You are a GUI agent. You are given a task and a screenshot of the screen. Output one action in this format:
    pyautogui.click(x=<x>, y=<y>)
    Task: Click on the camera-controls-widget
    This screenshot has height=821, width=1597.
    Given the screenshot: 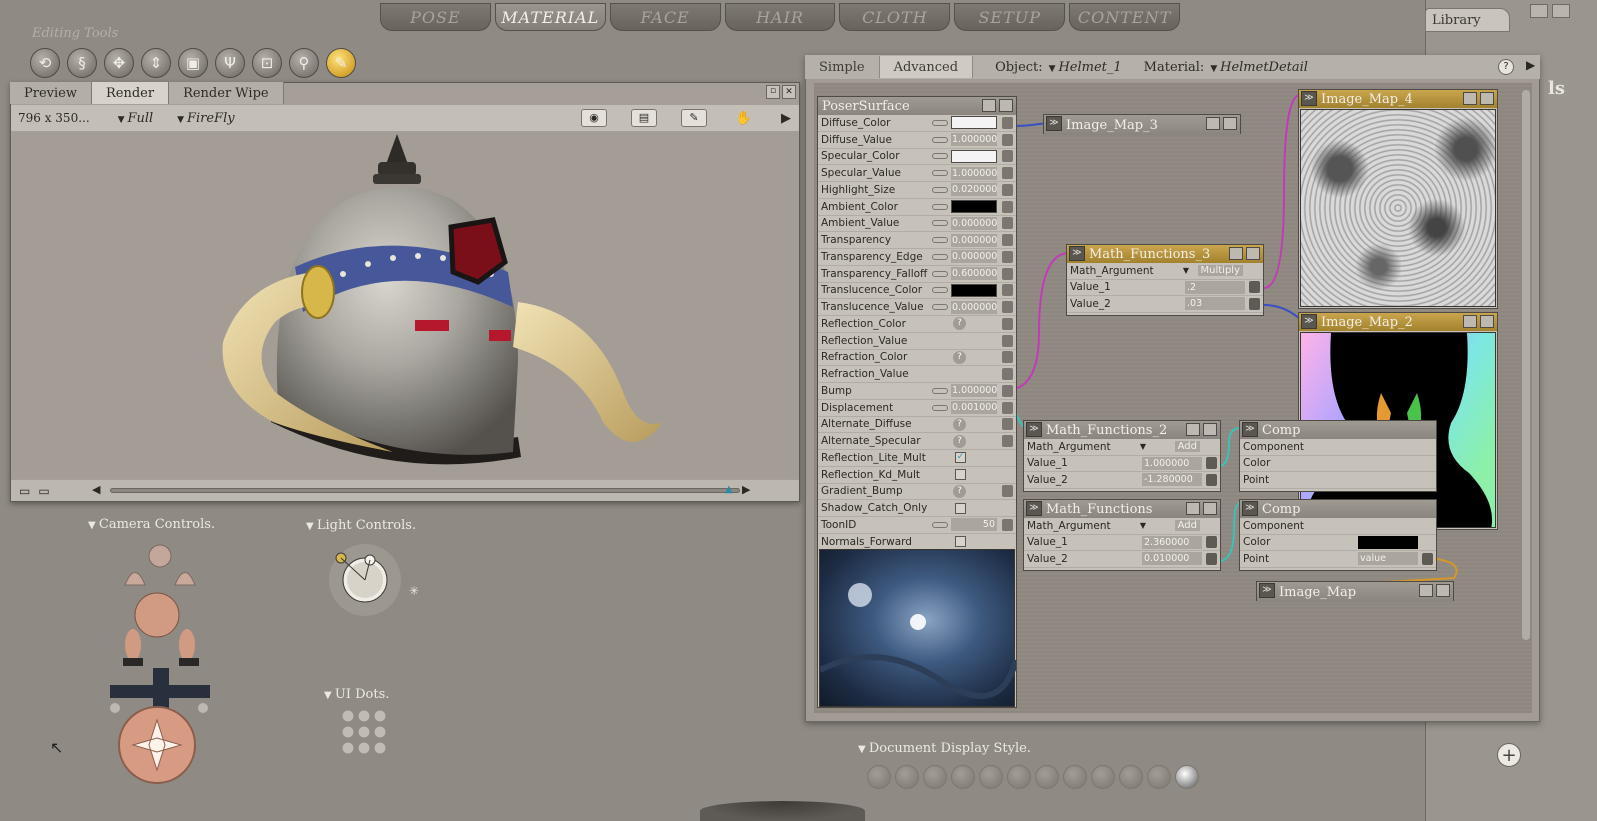 What is the action you would take?
    pyautogui.click(x=160, y=665)
    